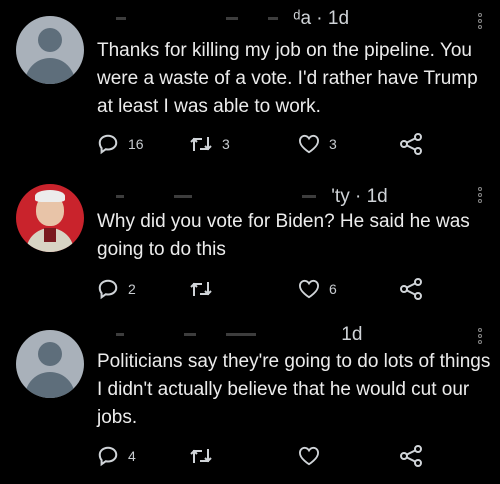  Describe the element at coordinates (132, 456) in the screenshot. I see `reply-count: 4` at that location.